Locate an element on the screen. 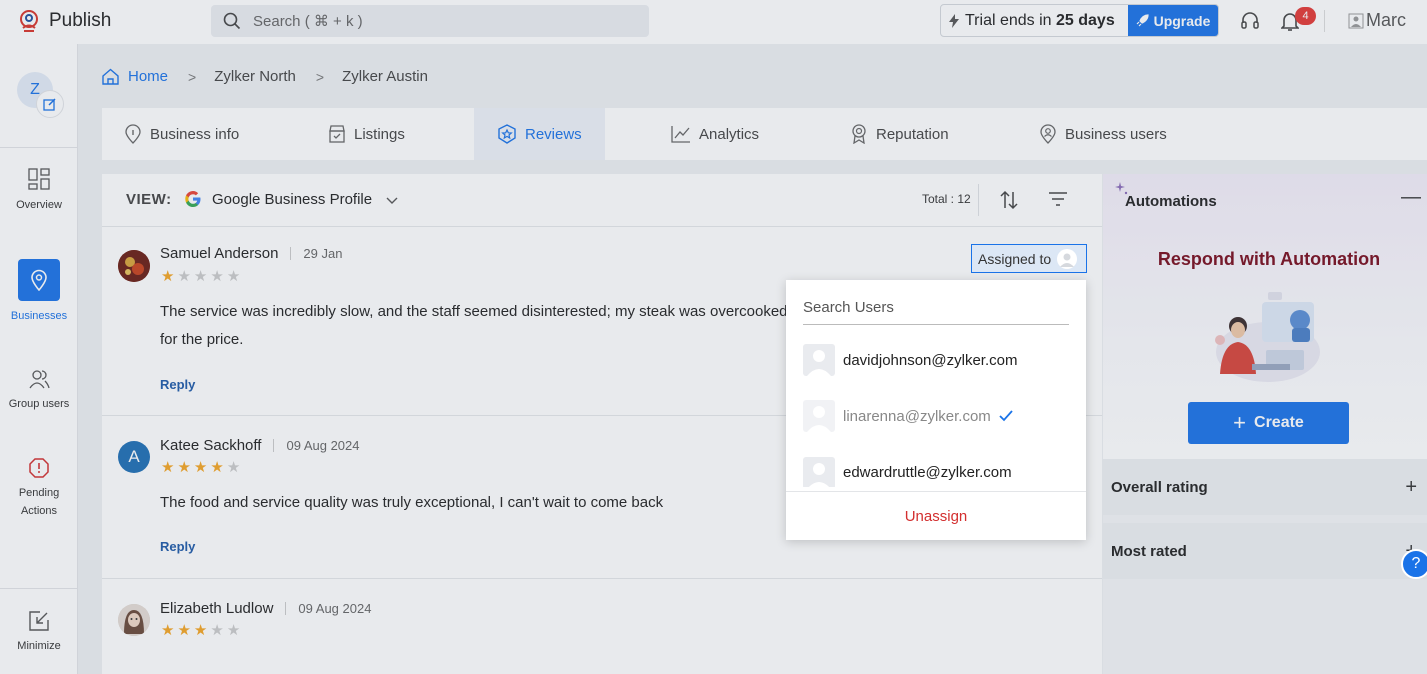  rail-label-group-users: Group users is located at coordinates (39, 404).